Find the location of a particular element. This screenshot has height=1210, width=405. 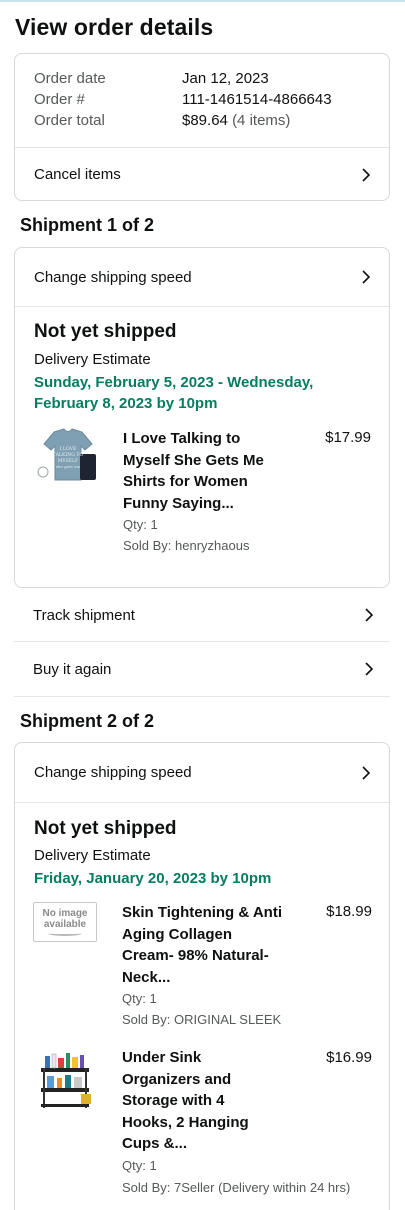

item-seller: Sold By: henryzhaous is located at coordinates (186, 545).